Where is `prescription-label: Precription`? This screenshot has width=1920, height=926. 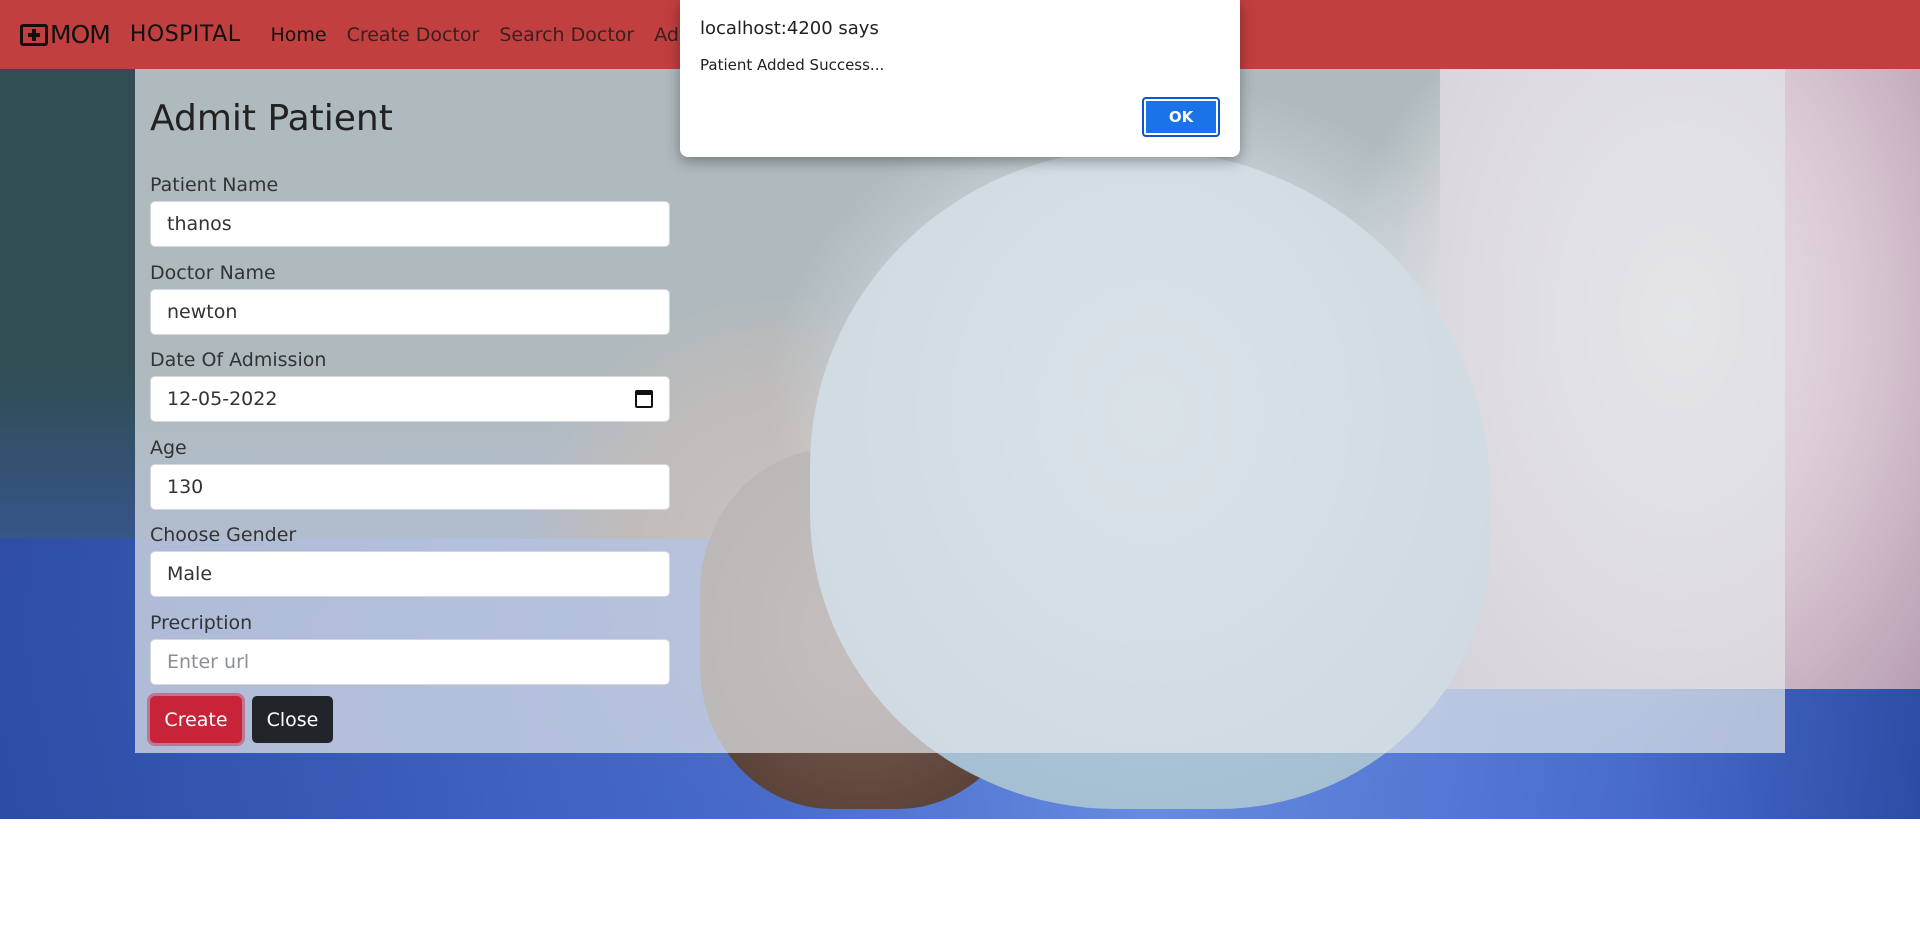
prescription-label: Precription is located at coordinates (201, 623).